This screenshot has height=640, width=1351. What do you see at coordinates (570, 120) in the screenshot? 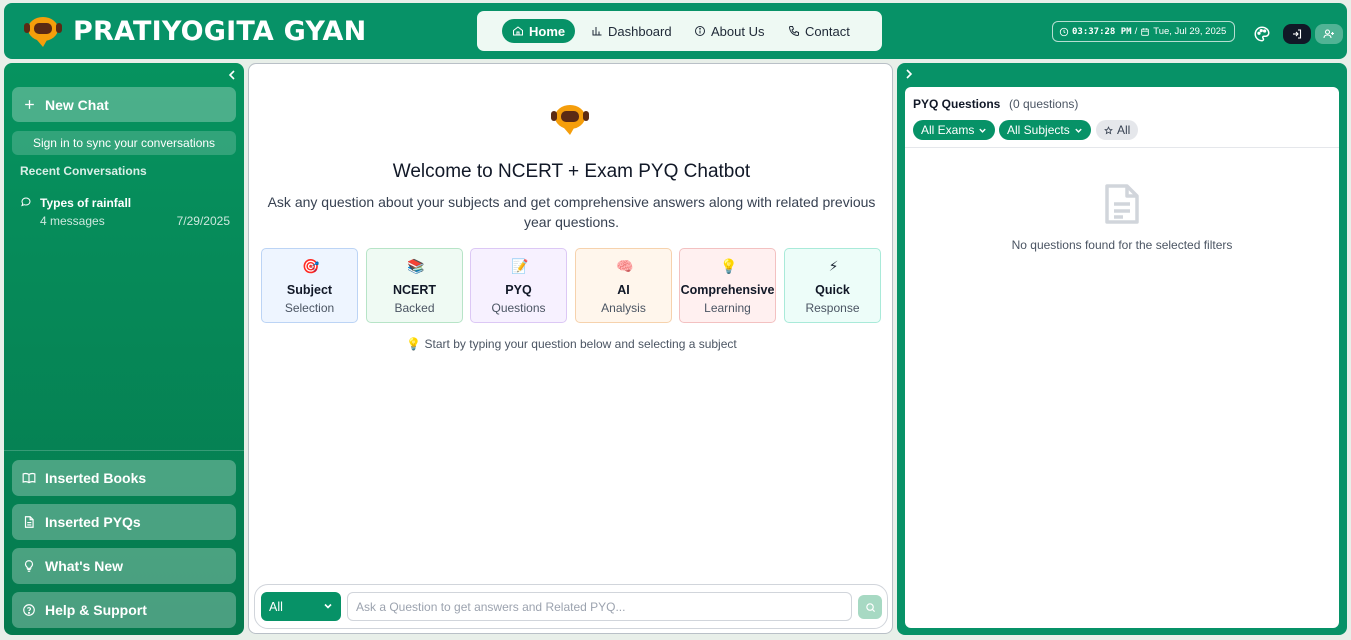
I see `robot-mascot-icon` at bounding box center [570, 120].